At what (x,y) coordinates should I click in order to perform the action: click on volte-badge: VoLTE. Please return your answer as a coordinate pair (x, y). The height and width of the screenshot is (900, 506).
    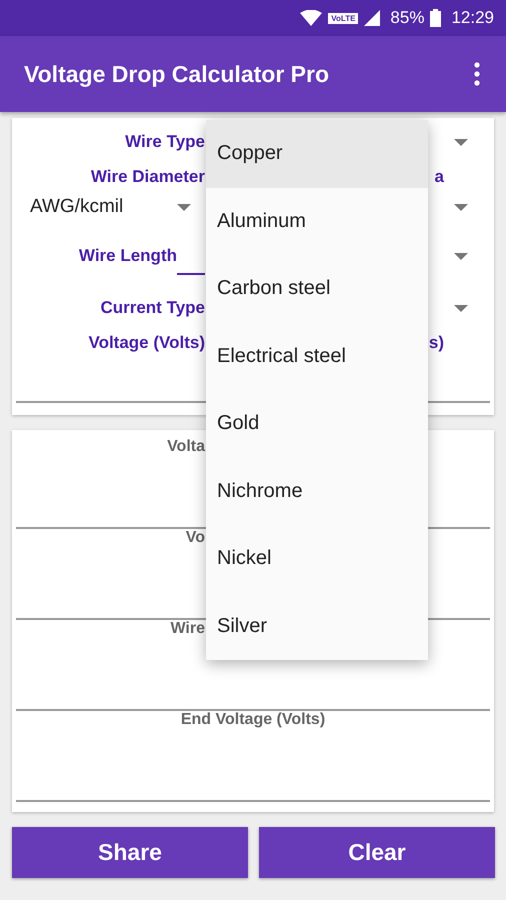
    Looking at the image, I should click on (343, 18).